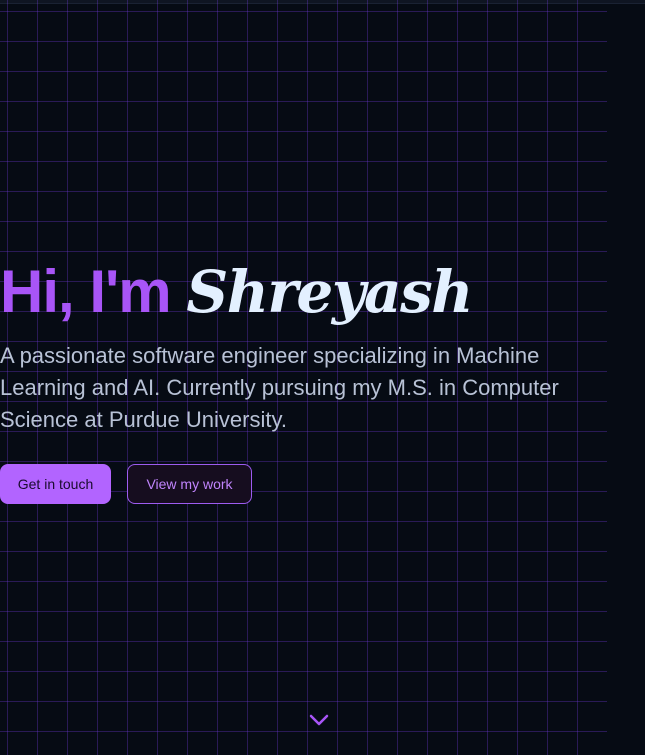  What do you see at coordinates (55, 484) in the screenshot?
I see `get-in-touch-button: Get in touch` at bounding box center [55, 484].